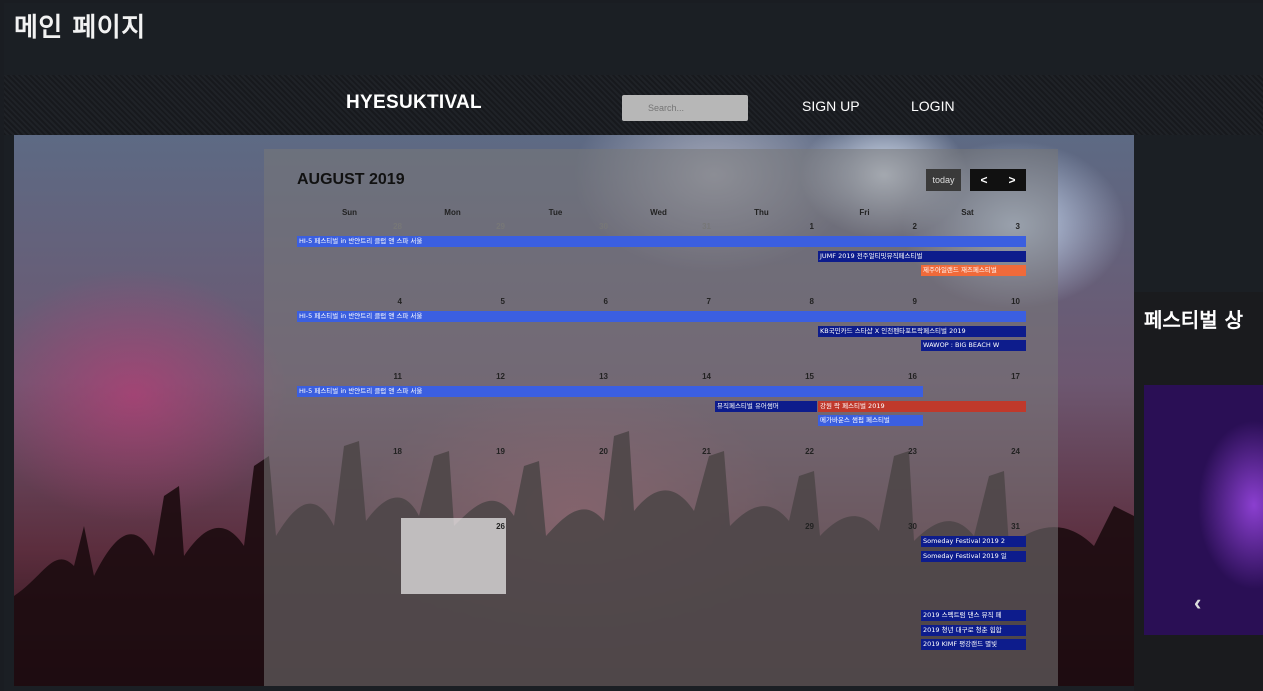 This screenshot has width=1263, height=691. Describe the element at coordinates (1010, 226) in the screenshot. I see `day-number: 3` at that location.